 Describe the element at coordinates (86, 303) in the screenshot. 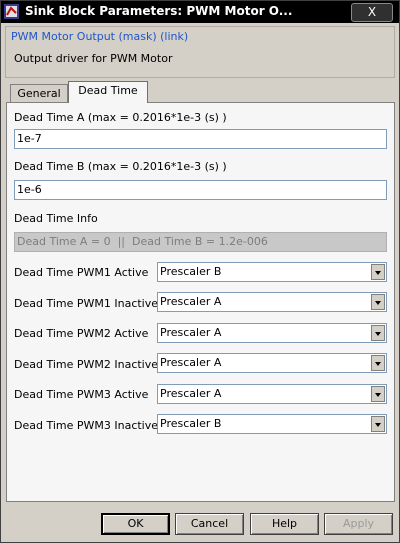

I see `pwm1-inactive-label: Dead Time PWM1 Inactive` at that location.